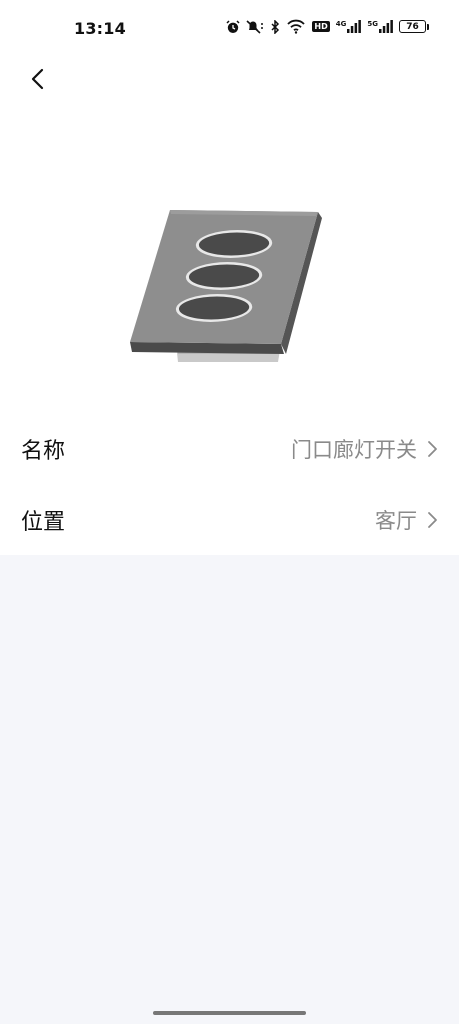 The image size is (459, 1024). I want to click on status-bar: 13:14 HD 4G 5G 76, so click(229, 28).